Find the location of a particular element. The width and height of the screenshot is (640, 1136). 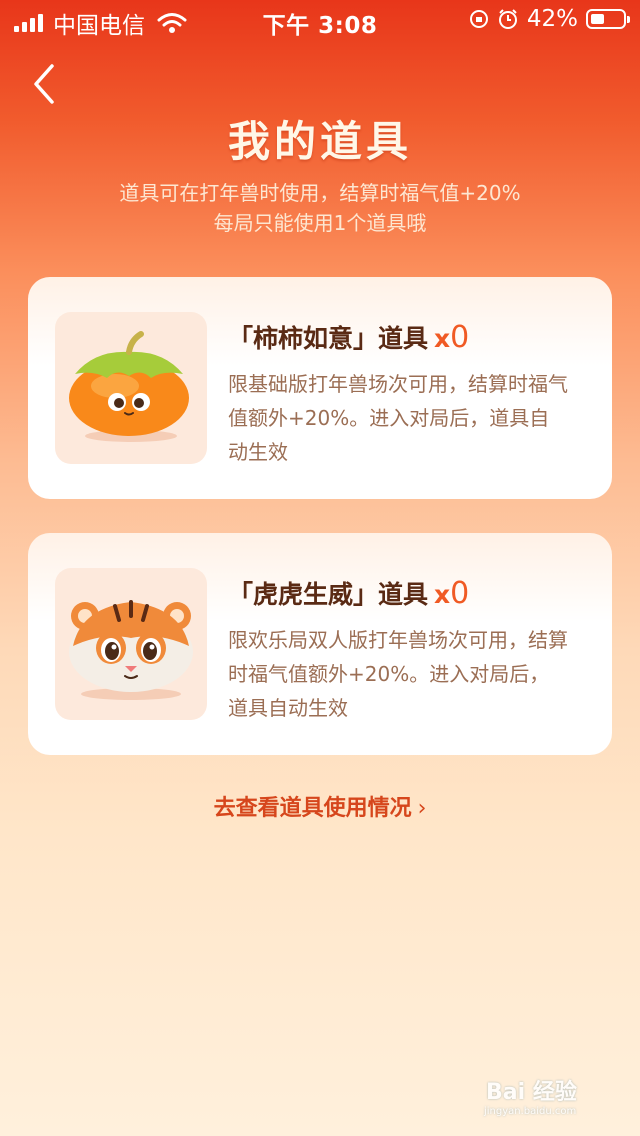

subtitle-line-1: 道具可在打年兽时使用，结算时福气值+20% is located at coordinates (320, 193).